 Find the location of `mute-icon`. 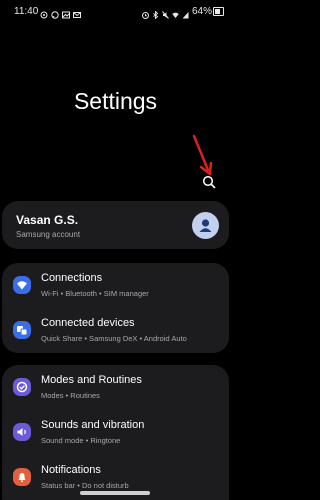

mute-icon is located at coordinates (165, 12).